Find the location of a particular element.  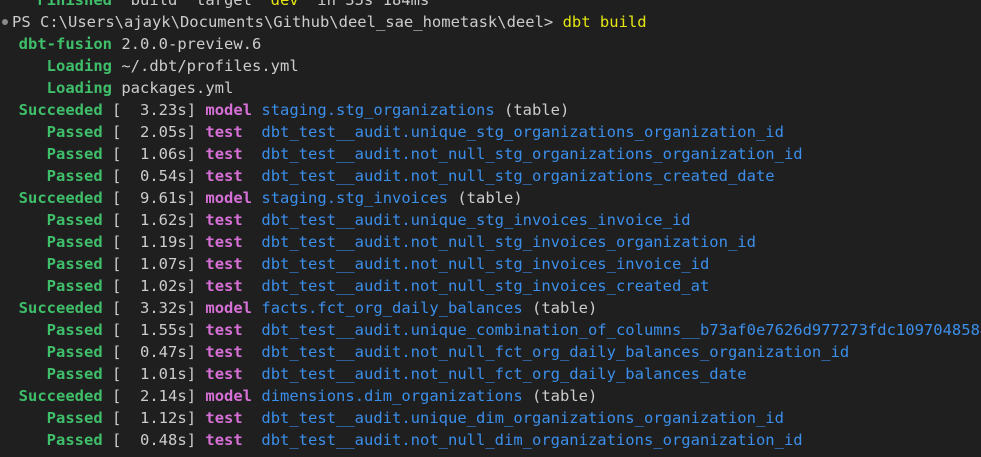

loading-value: packages.yml is located at coordinates (177, 88).